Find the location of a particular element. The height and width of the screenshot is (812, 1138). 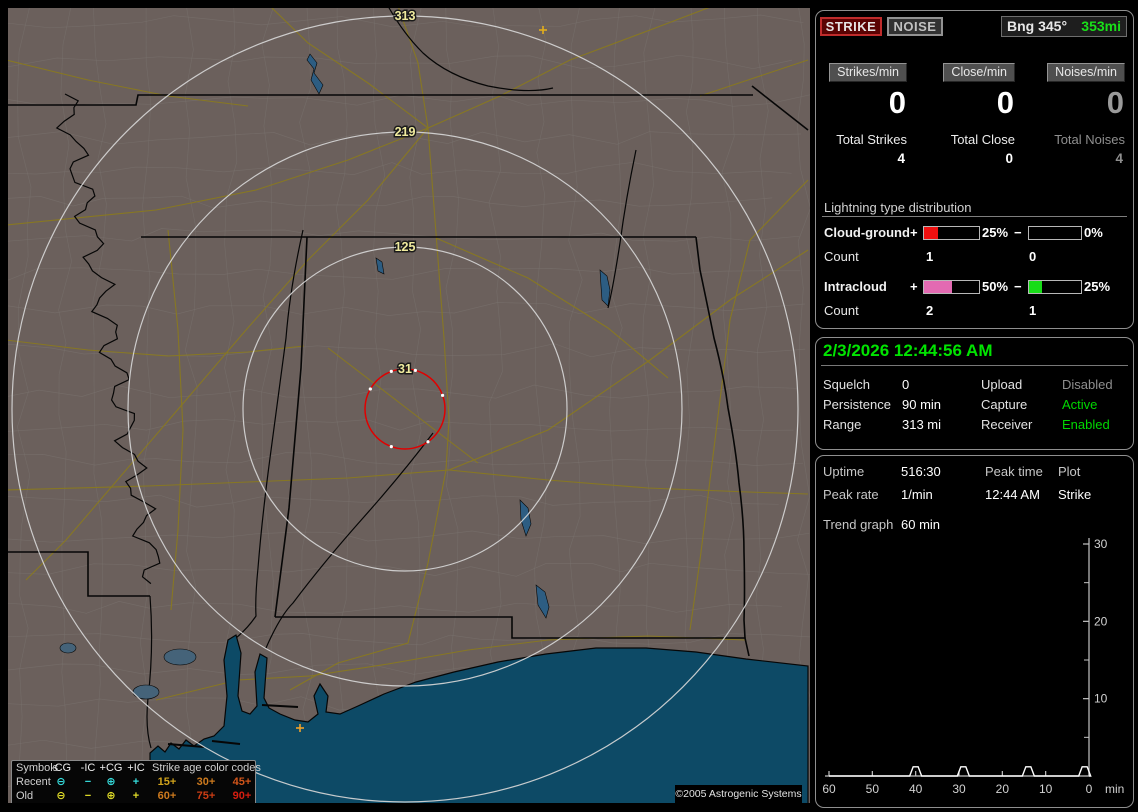

x-tick-60: 60 is located at coordinates (829, 789).